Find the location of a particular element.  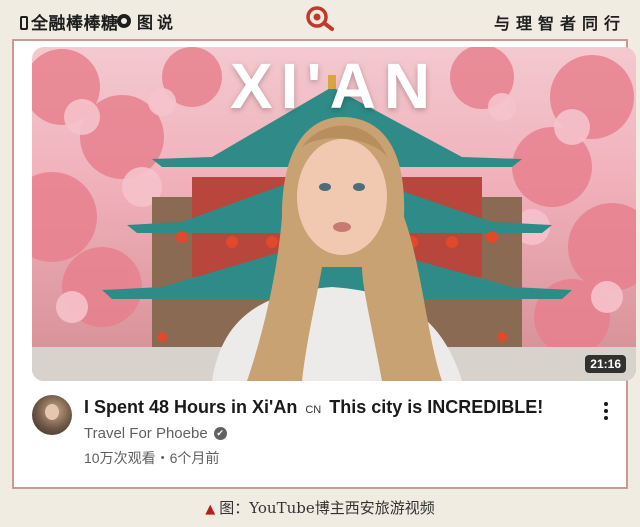

flag-label: CN is located at coordinates (313, 410).